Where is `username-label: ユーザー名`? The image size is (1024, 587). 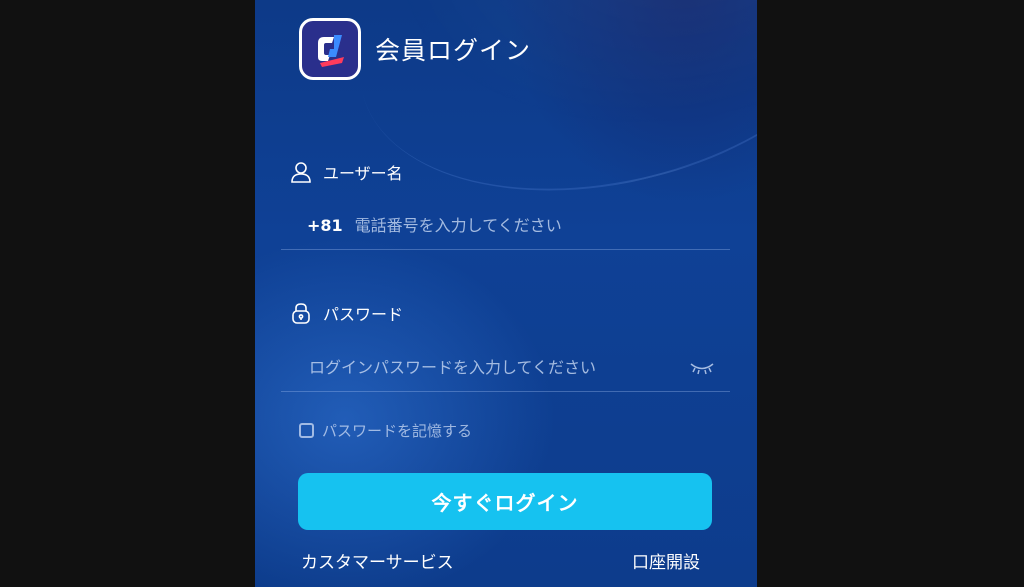
username-label: ユーザー名 is located at coordinates (346, 172).